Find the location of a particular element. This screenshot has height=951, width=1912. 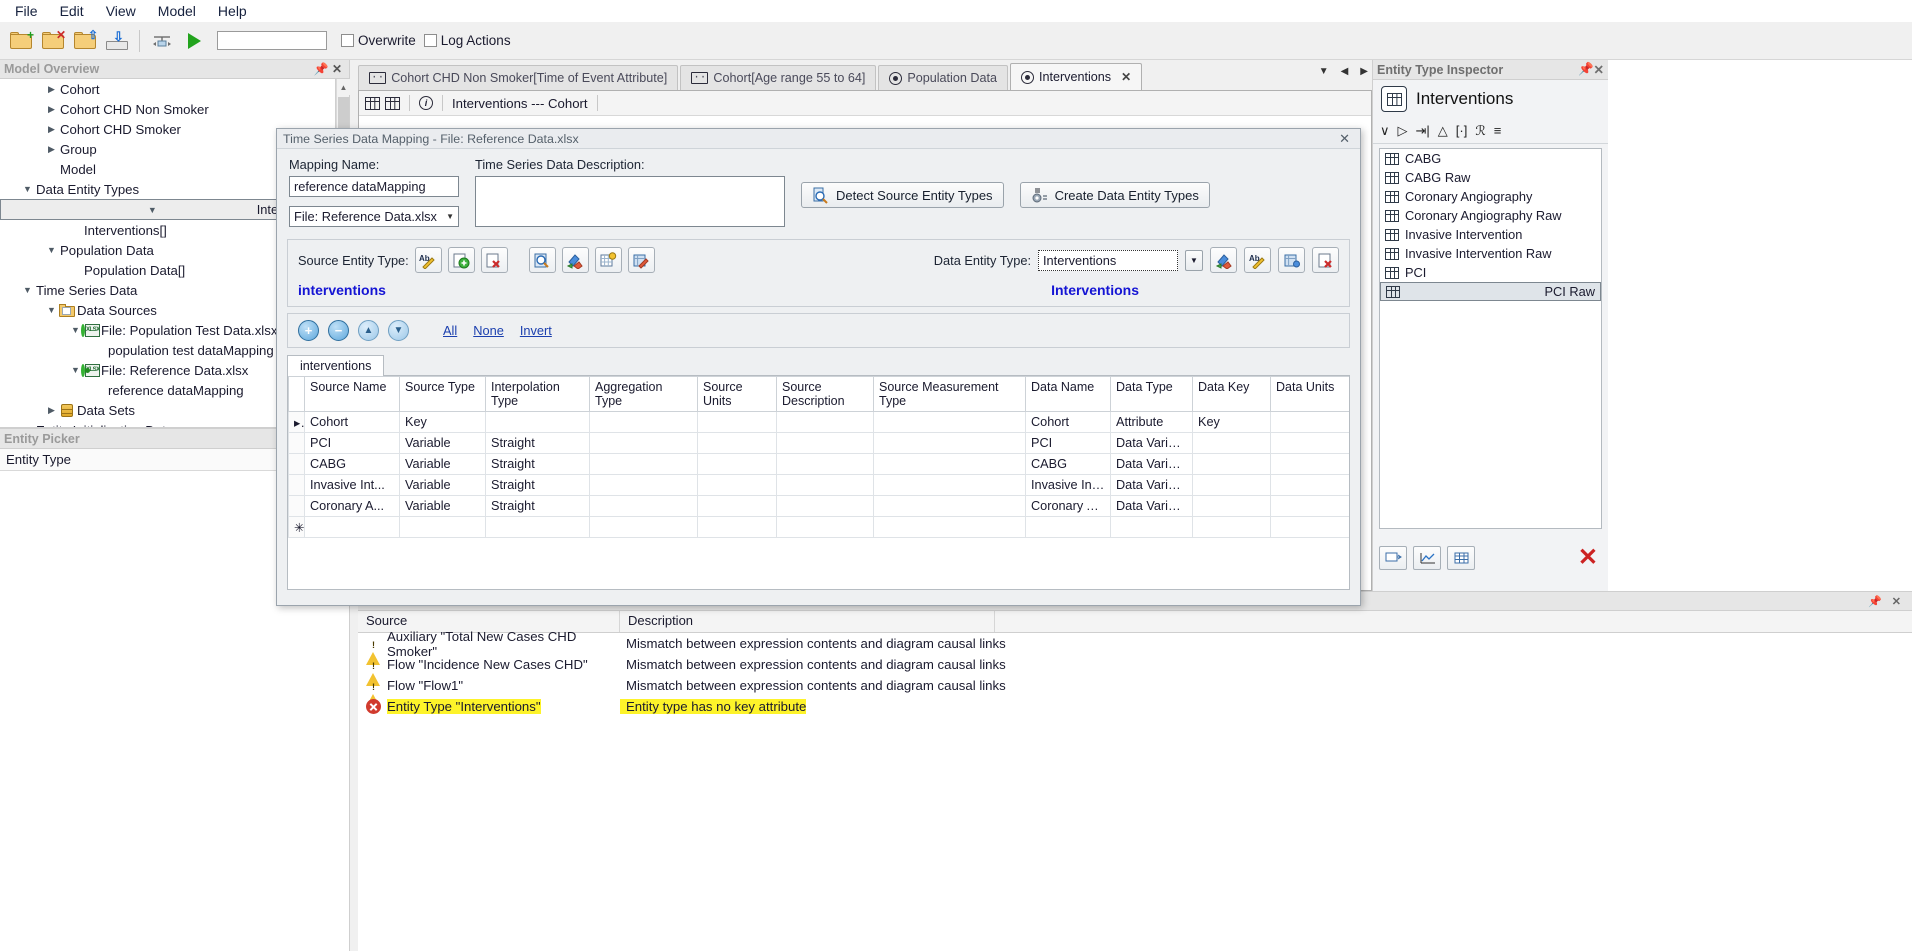

inspector-item-cabg-raw: CABG Raw is located at coordinates (1490, 177).